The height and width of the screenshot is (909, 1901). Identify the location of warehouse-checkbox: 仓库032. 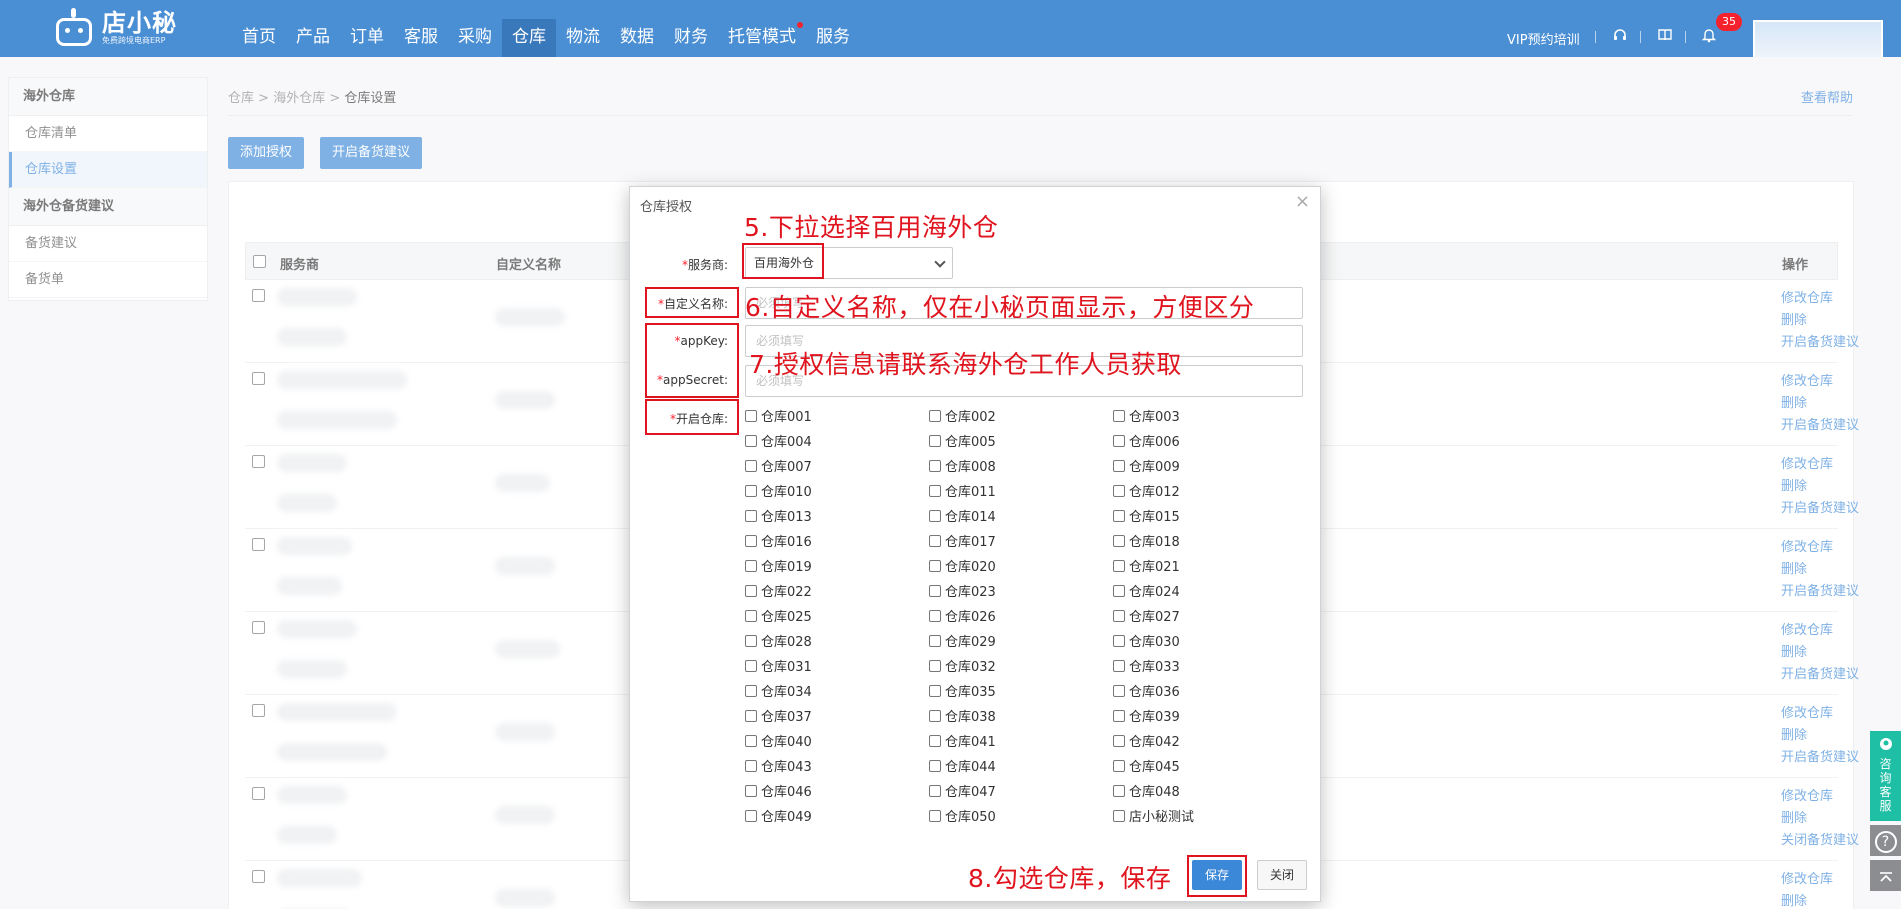
(962, 665).